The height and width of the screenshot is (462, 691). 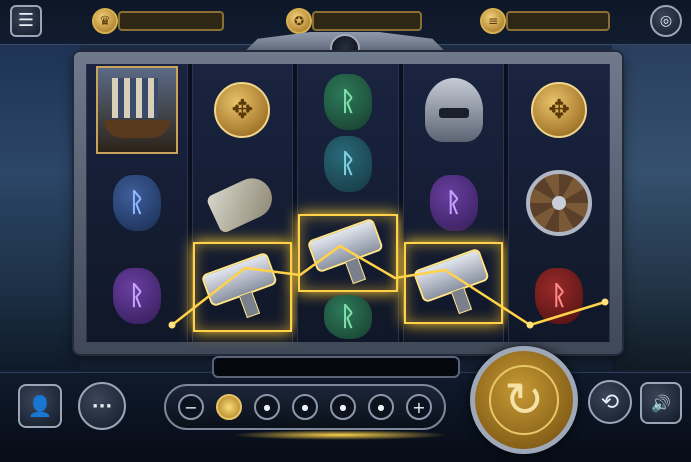 I want to click on coin-crest-icon: ✪, so click(x=299, y=21).